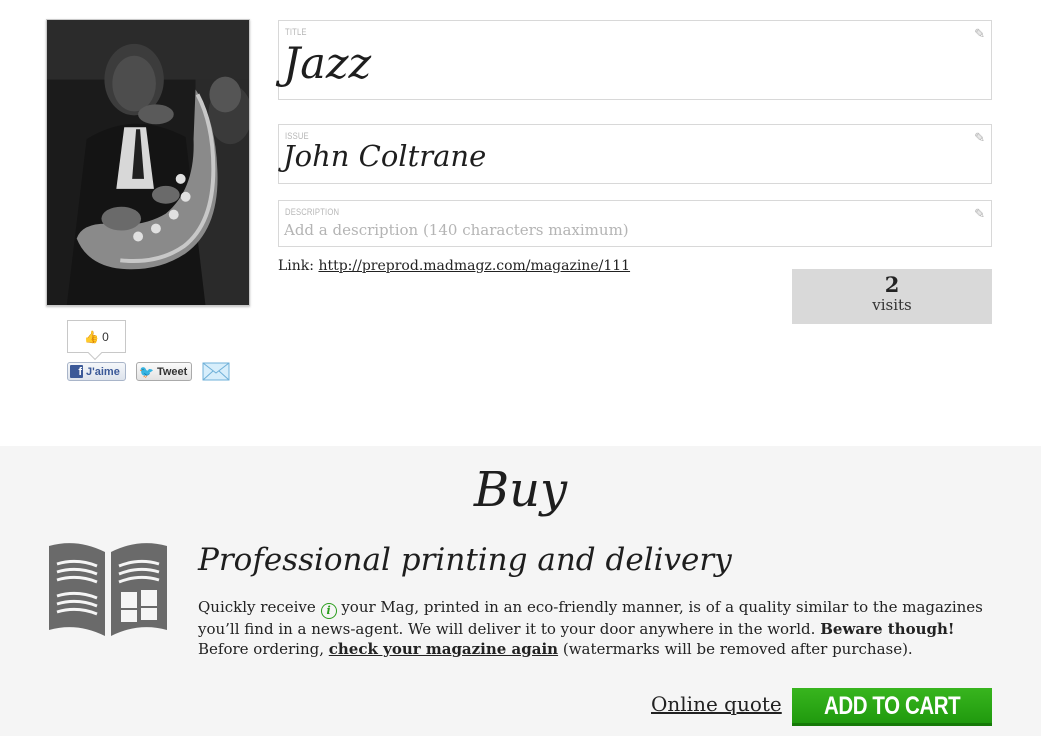 This screenshot has width=1041, height=736. What do you see at coordinates (257, 607) in the screenshot?
I see `desc-part-1: Quickly receive` at bounding box center [257, 607].